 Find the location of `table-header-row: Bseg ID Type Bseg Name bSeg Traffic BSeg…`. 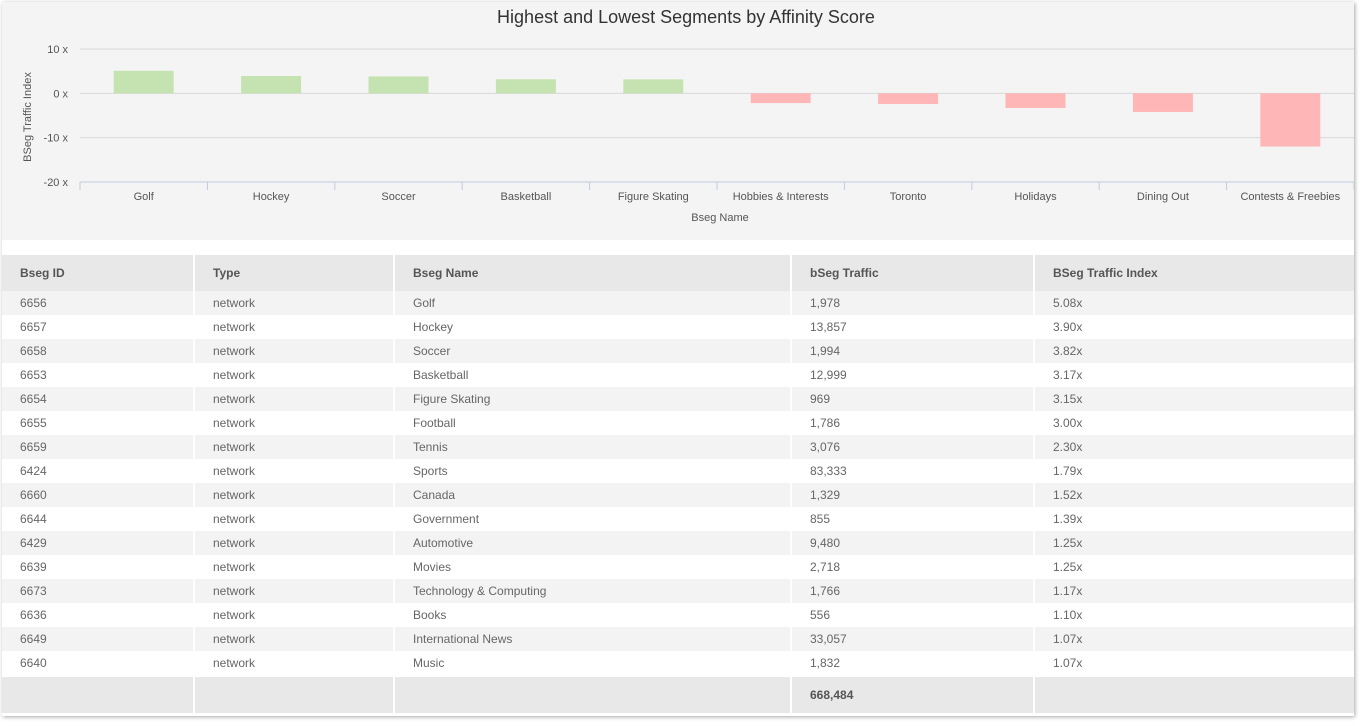

table-header-row: Bseg ID Type Bseg Name bSeg Traffic BSeg… is located at coordinates (678, 273).